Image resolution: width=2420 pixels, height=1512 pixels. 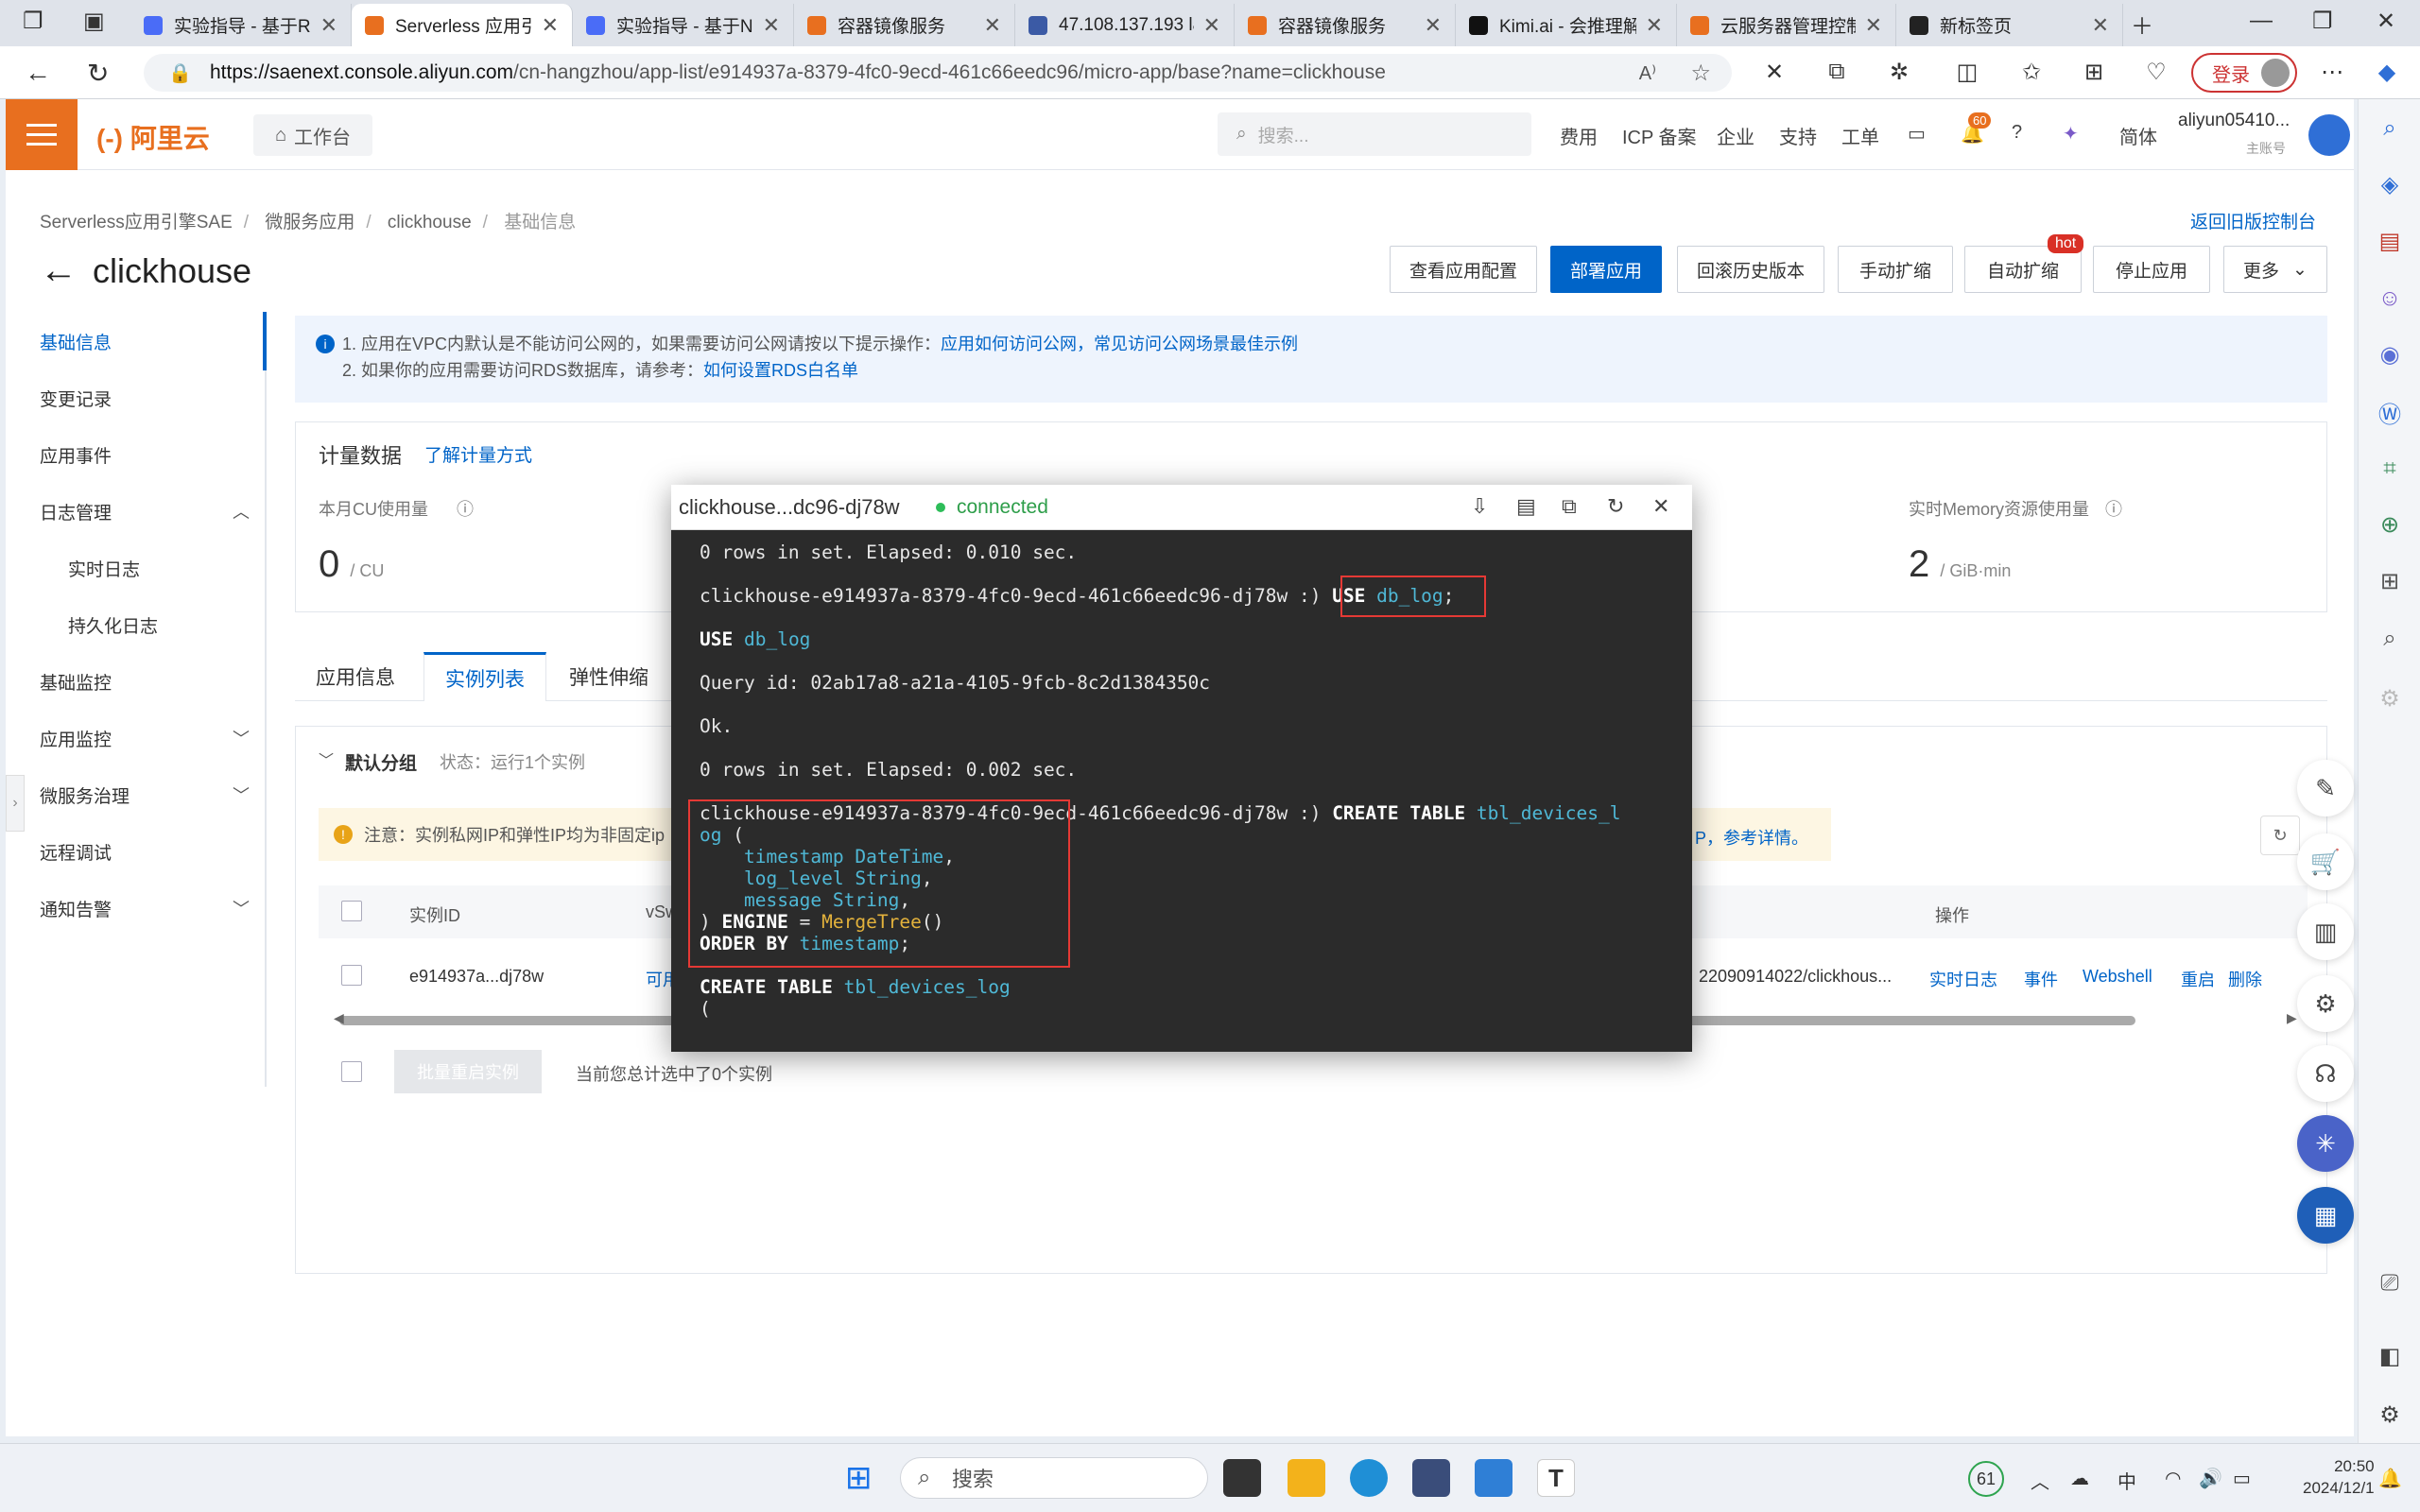 I want to click on browser-tab: 47.108.137.193 la ✕, so click(x=1125, y=25).